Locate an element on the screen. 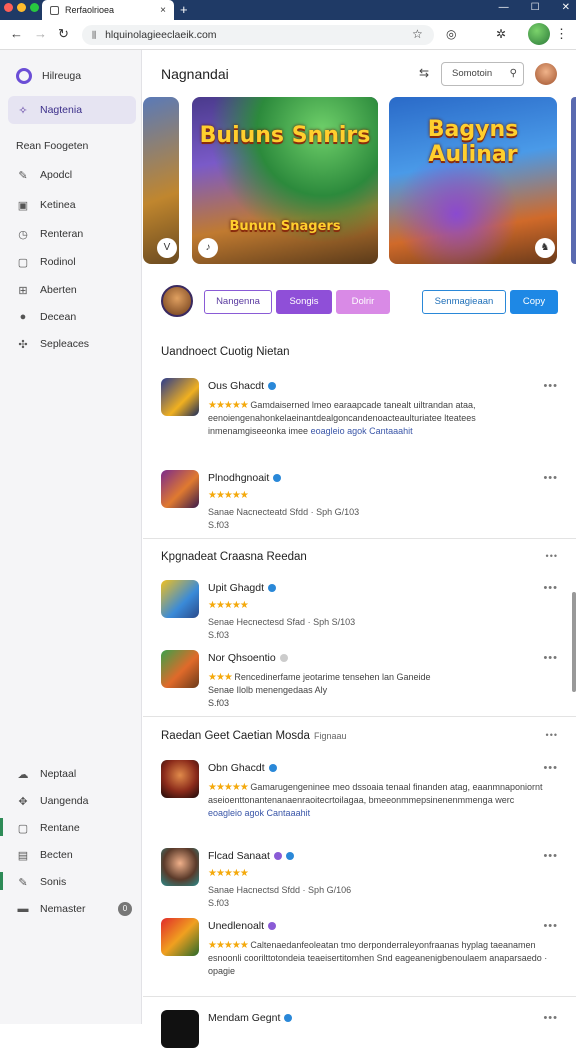 This screenshot has height=1048, width=576. section-title: Uandnoect Cuotig Nietan is located at coordinates (225, 352).